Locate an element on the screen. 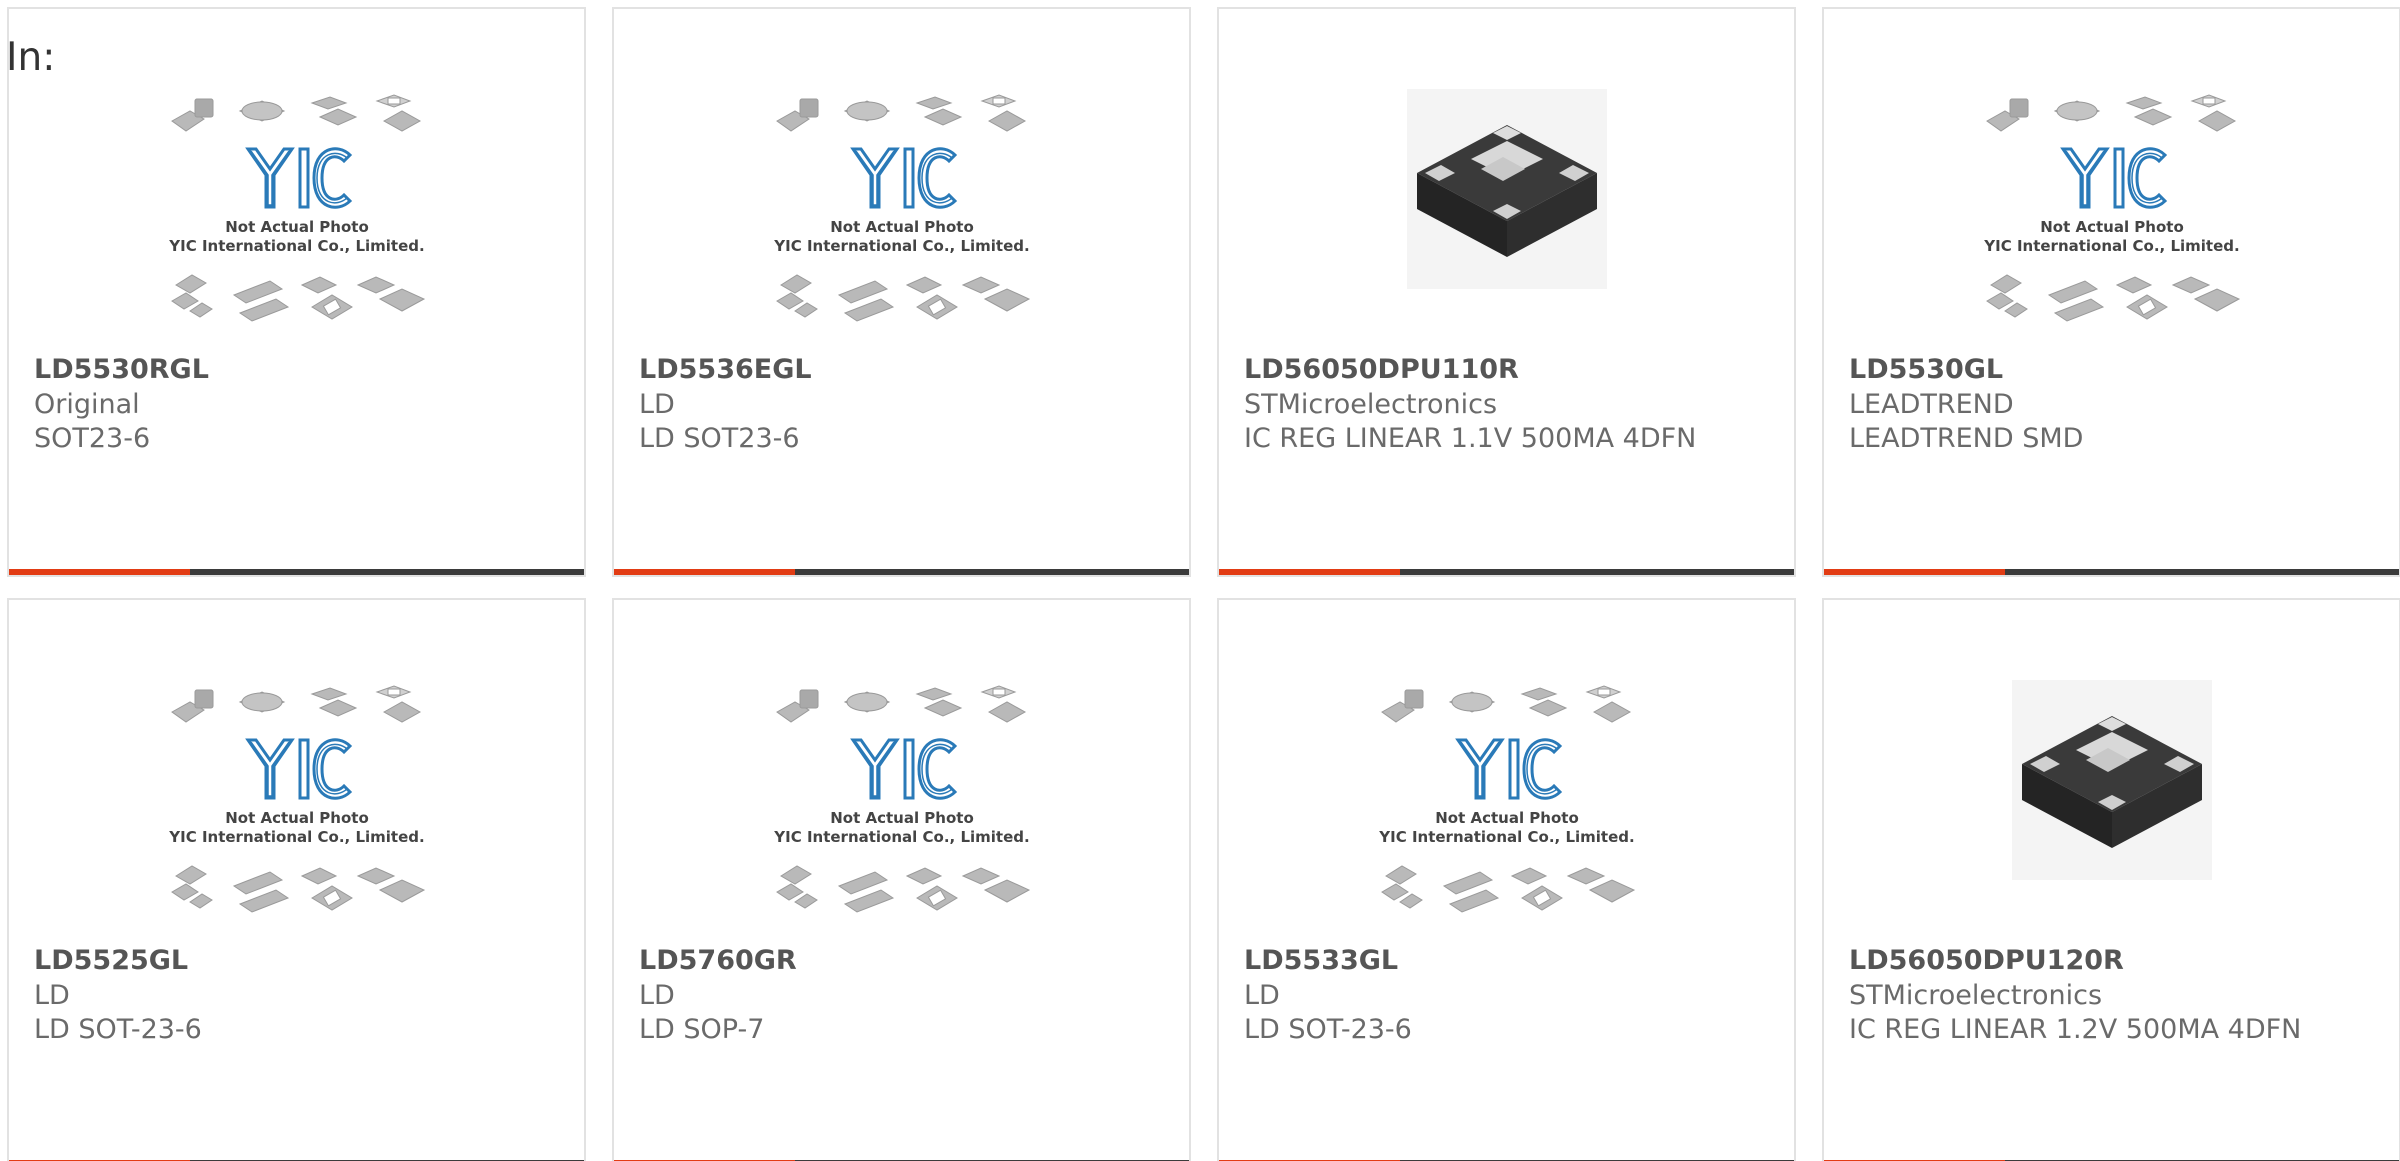 The height and width of the screenshot is (1161, 2400). manufacturer: LEADTREND is located at coordinates (1931, 404).